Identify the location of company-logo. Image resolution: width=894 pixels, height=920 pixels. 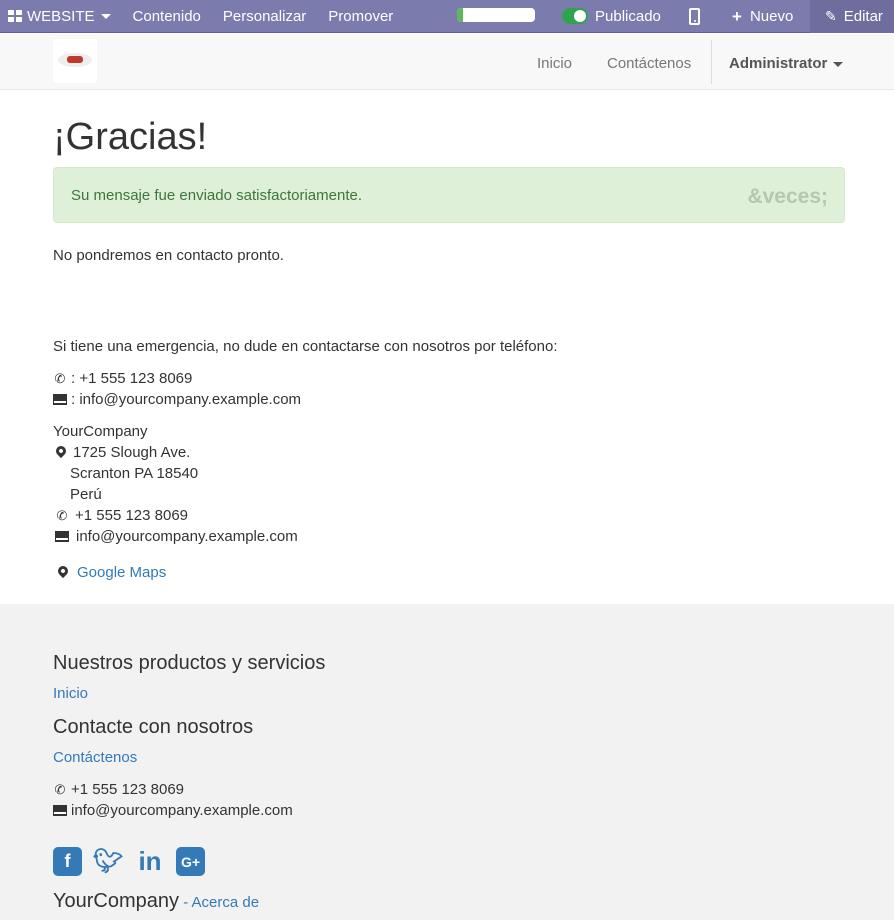
(75, 61).